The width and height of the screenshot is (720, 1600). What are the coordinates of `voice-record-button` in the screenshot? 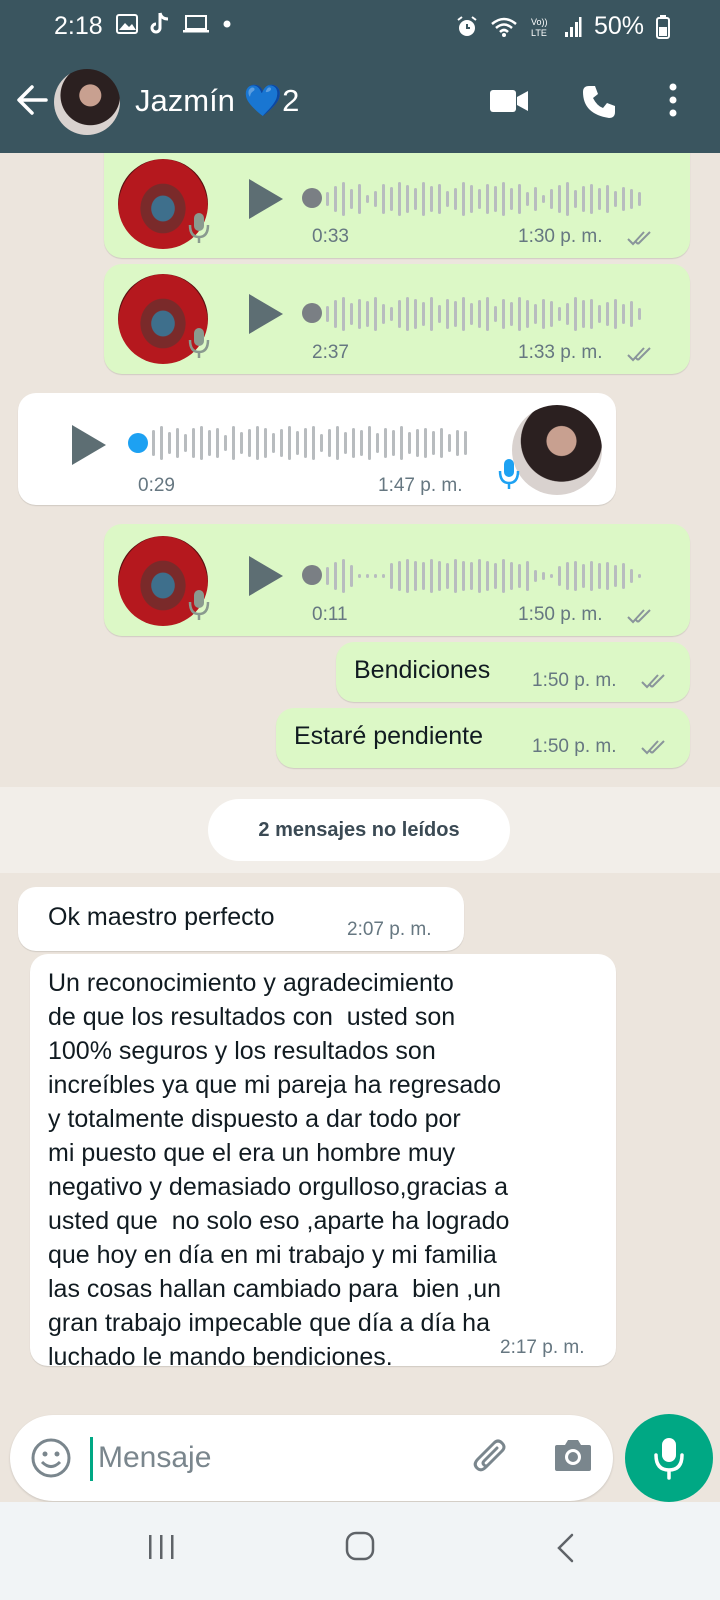 It's located at (669, 1458).